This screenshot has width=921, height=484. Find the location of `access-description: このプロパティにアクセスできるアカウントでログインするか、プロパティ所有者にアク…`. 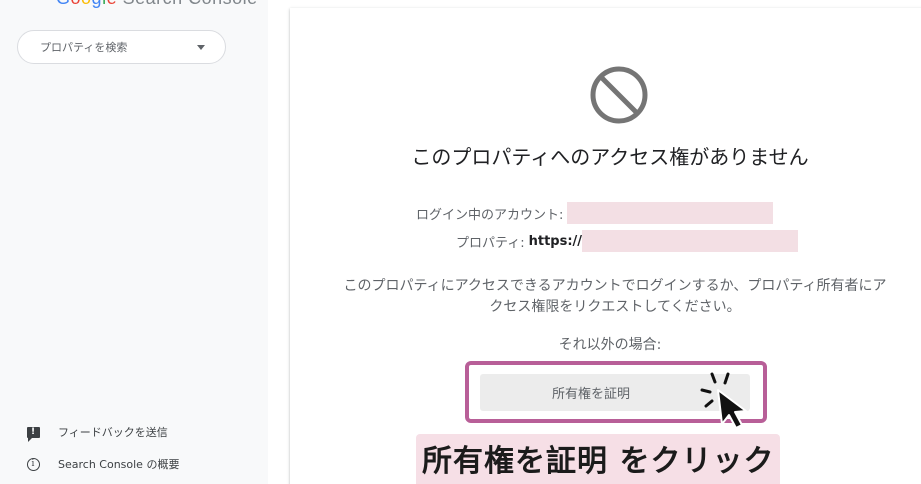

access-description: このプロパティにアクセスできるアカウントでログインするか、プロパティ所有者にアク… is located at coordinates (615, 296).